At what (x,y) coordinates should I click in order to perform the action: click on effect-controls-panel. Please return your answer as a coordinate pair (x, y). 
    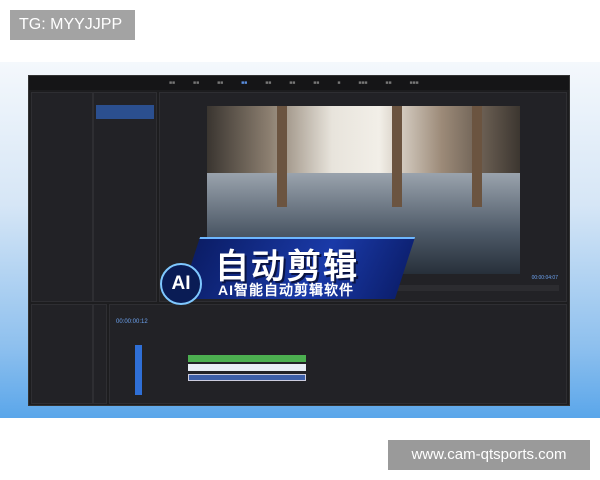
    Looking at the image, I should click on (62, 197).